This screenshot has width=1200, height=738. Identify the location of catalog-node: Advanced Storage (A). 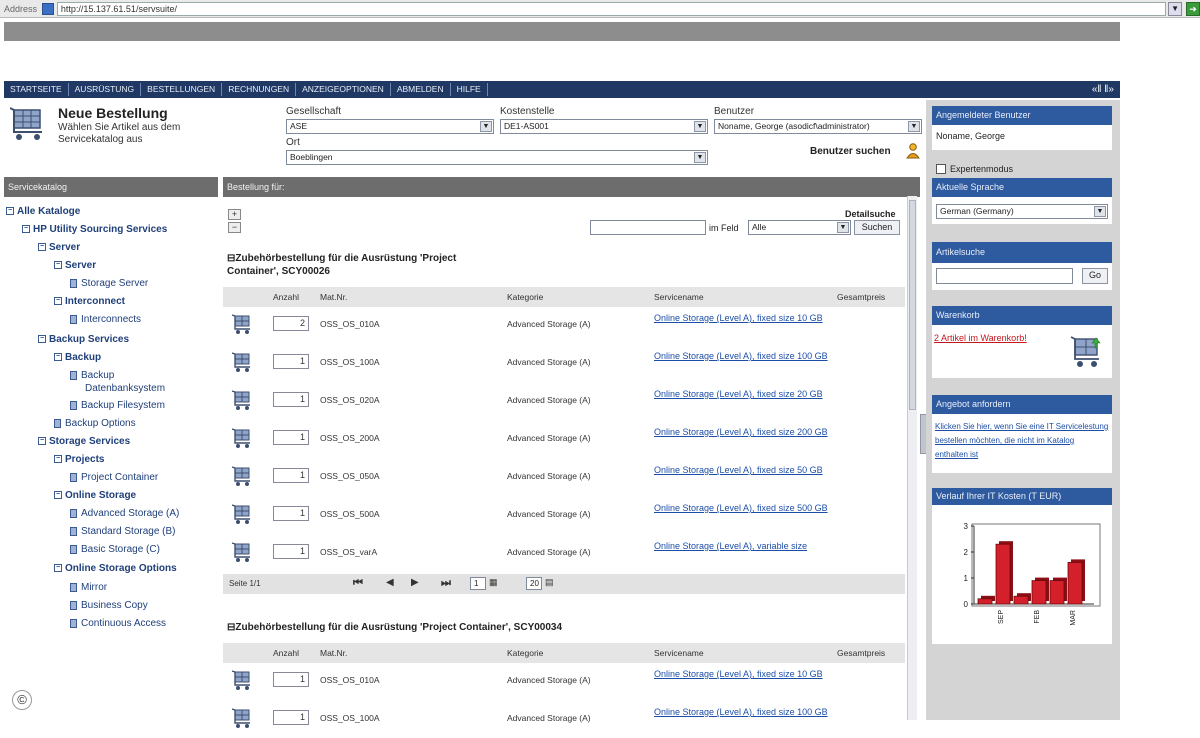
(124, 513).